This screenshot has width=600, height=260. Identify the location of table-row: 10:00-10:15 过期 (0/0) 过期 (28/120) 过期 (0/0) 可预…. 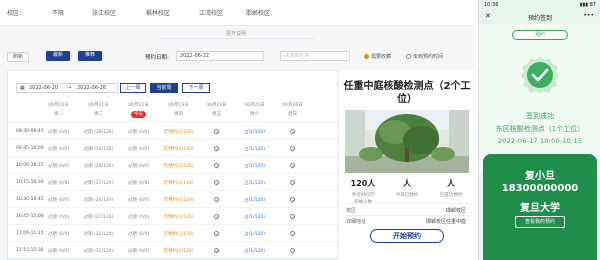
(172, 165).